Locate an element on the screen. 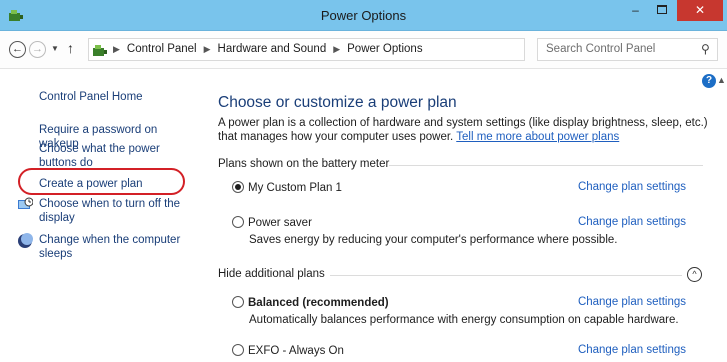 Image resolution: width=727 pixels, height=362 pixels. forward-arrow-icon: → is located at coordinates (37, 49).